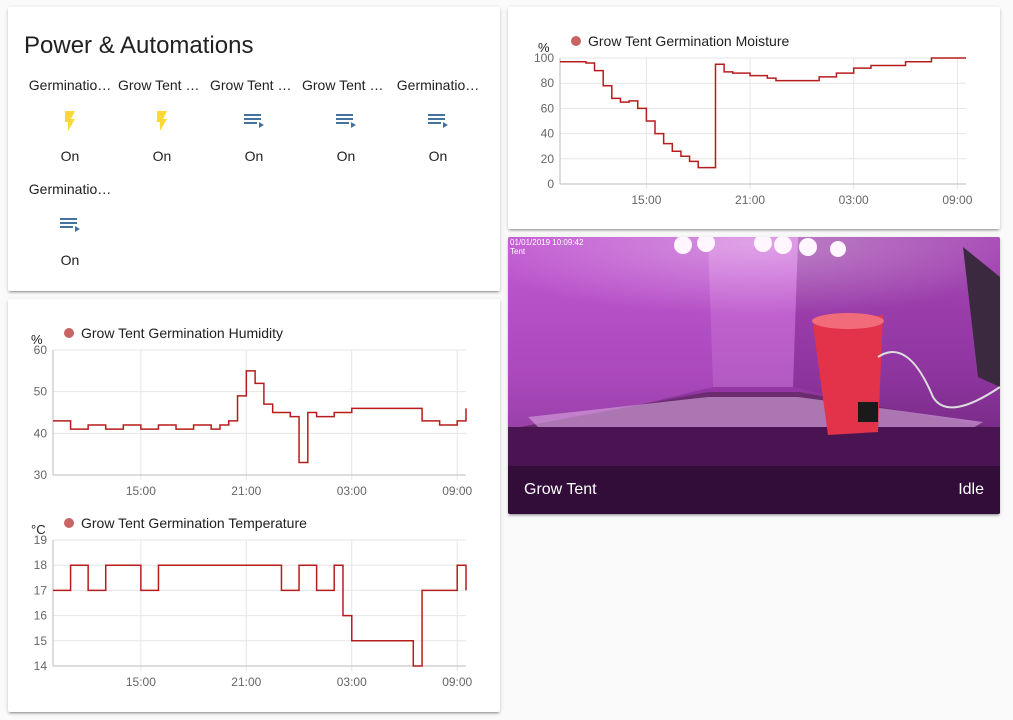 The height and width of the screenshot is (720, 1013). Describe the element at coordinates (548, 83) in the screenshot. I see `y-tick-label: 80` at that location.